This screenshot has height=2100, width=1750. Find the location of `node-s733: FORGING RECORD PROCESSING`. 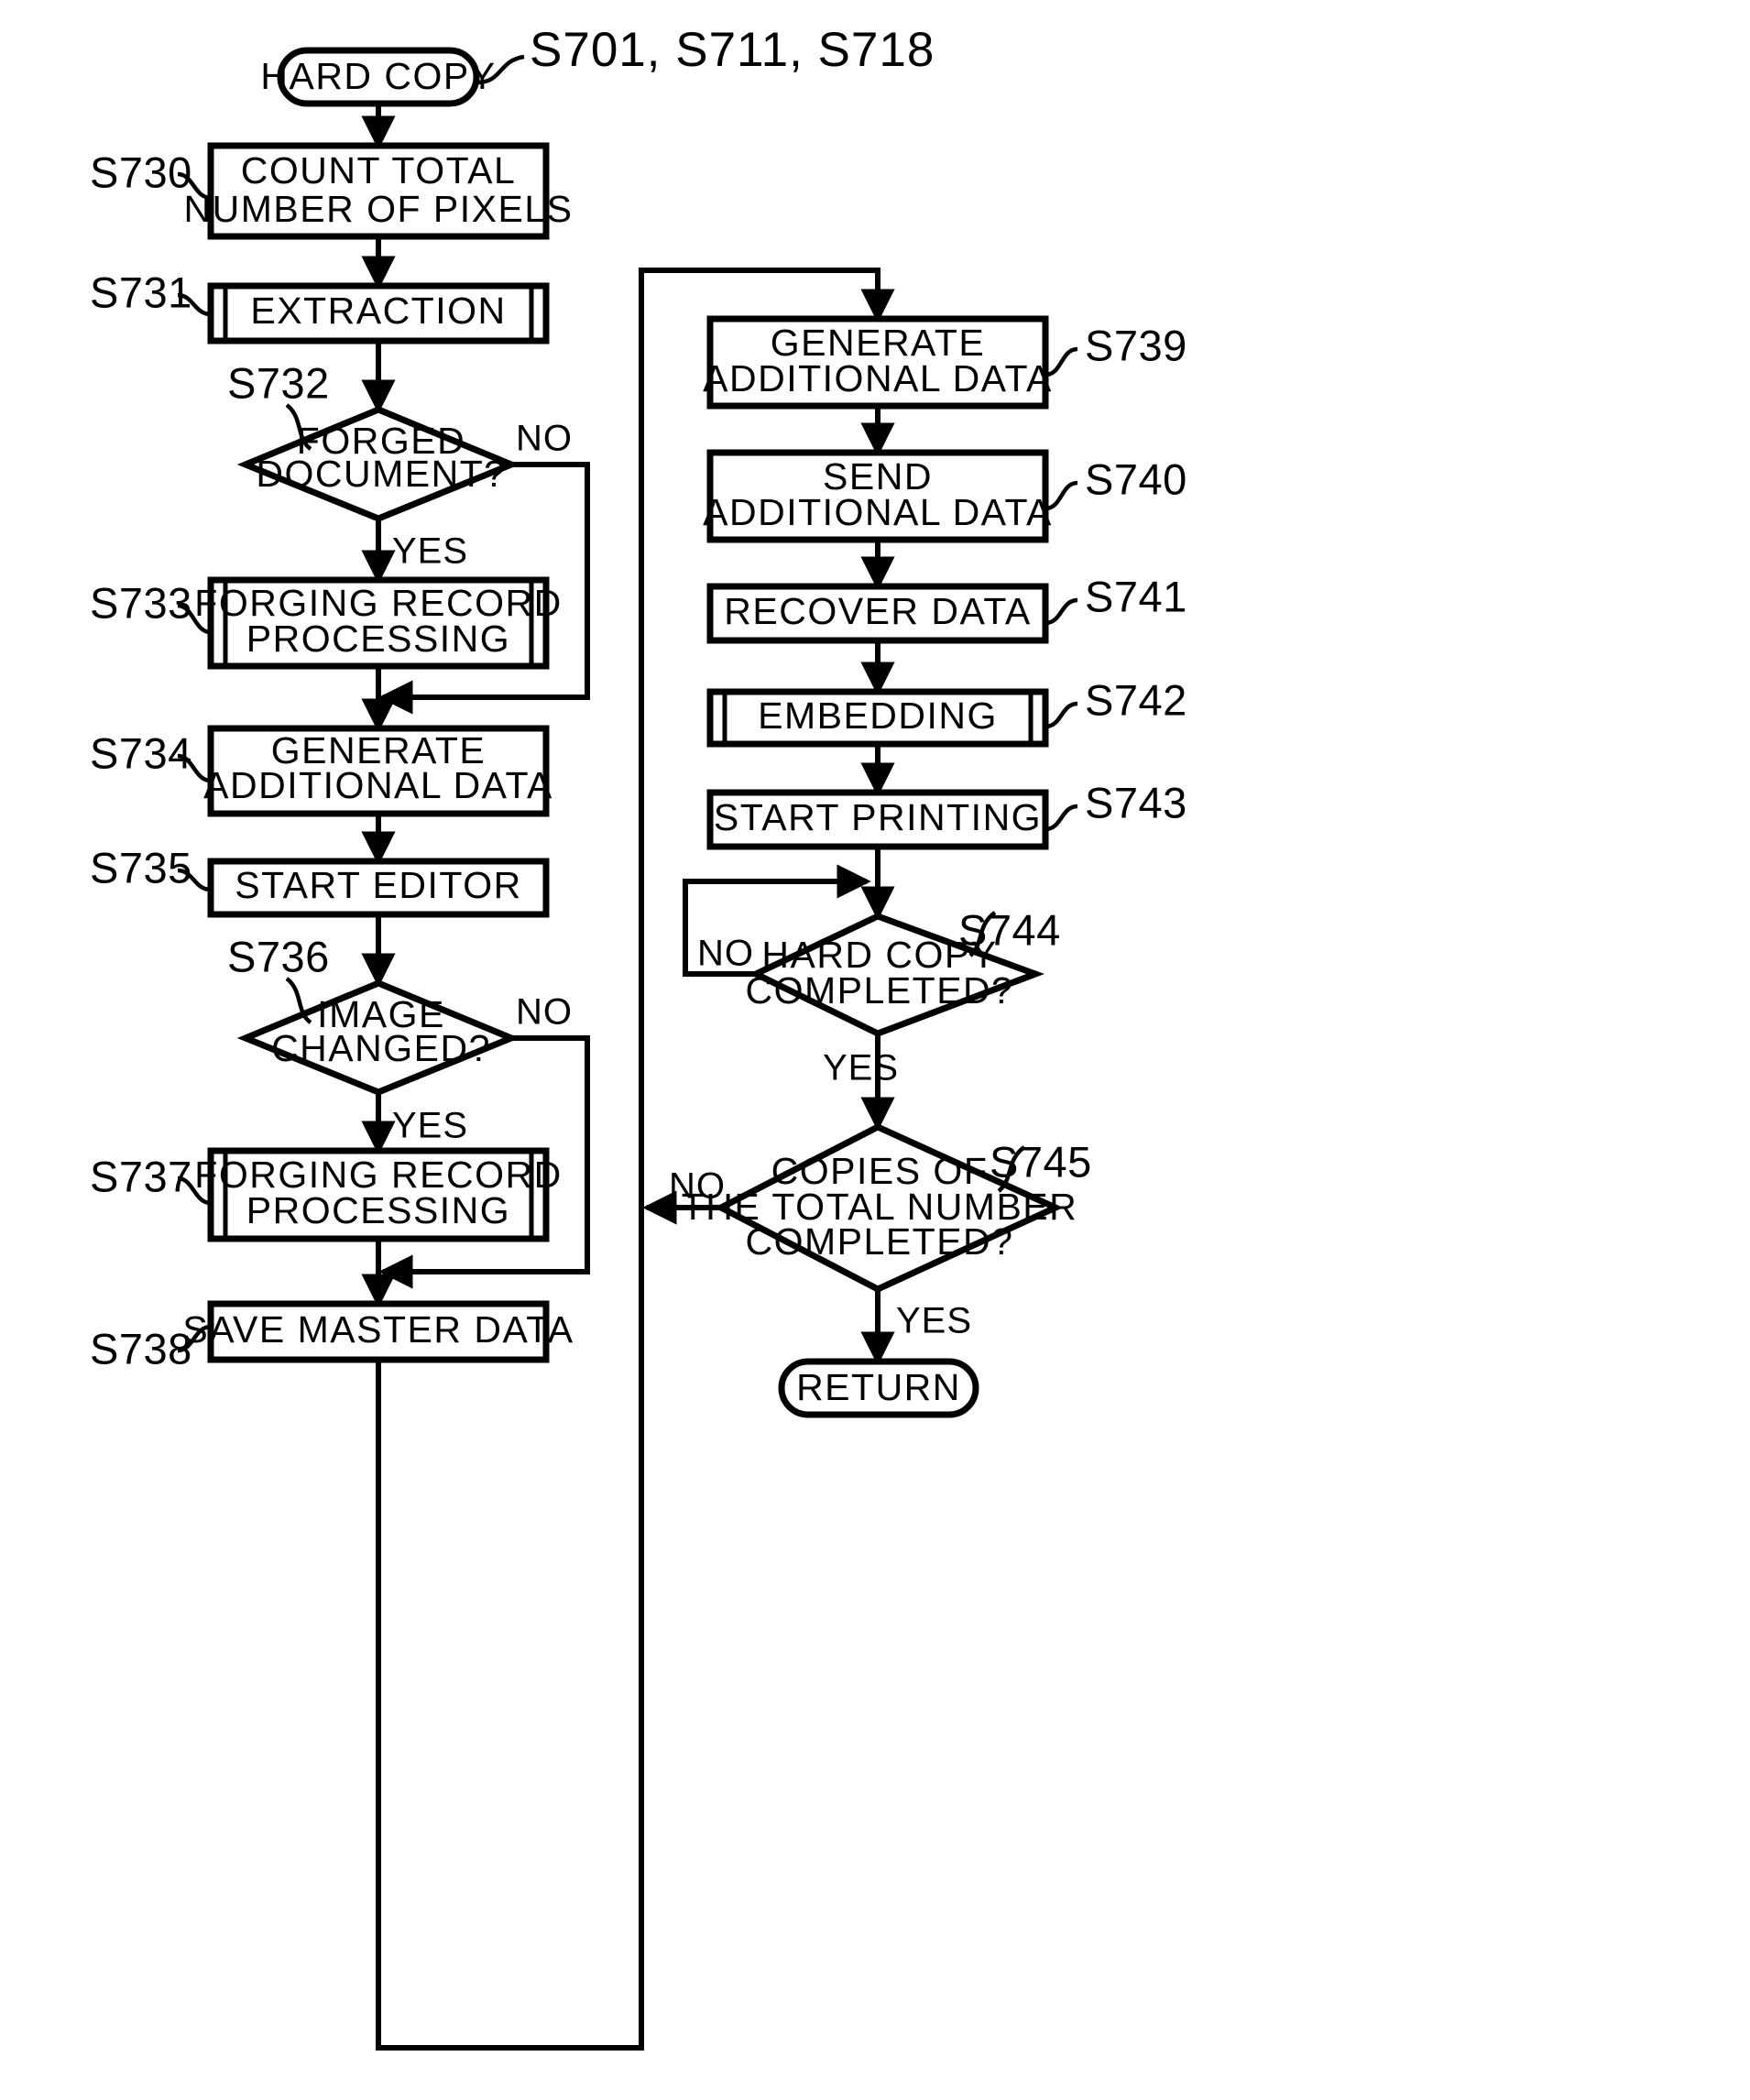

node-s733: FORGING RECORD PROCESSING is located at coordinates (378, 623).